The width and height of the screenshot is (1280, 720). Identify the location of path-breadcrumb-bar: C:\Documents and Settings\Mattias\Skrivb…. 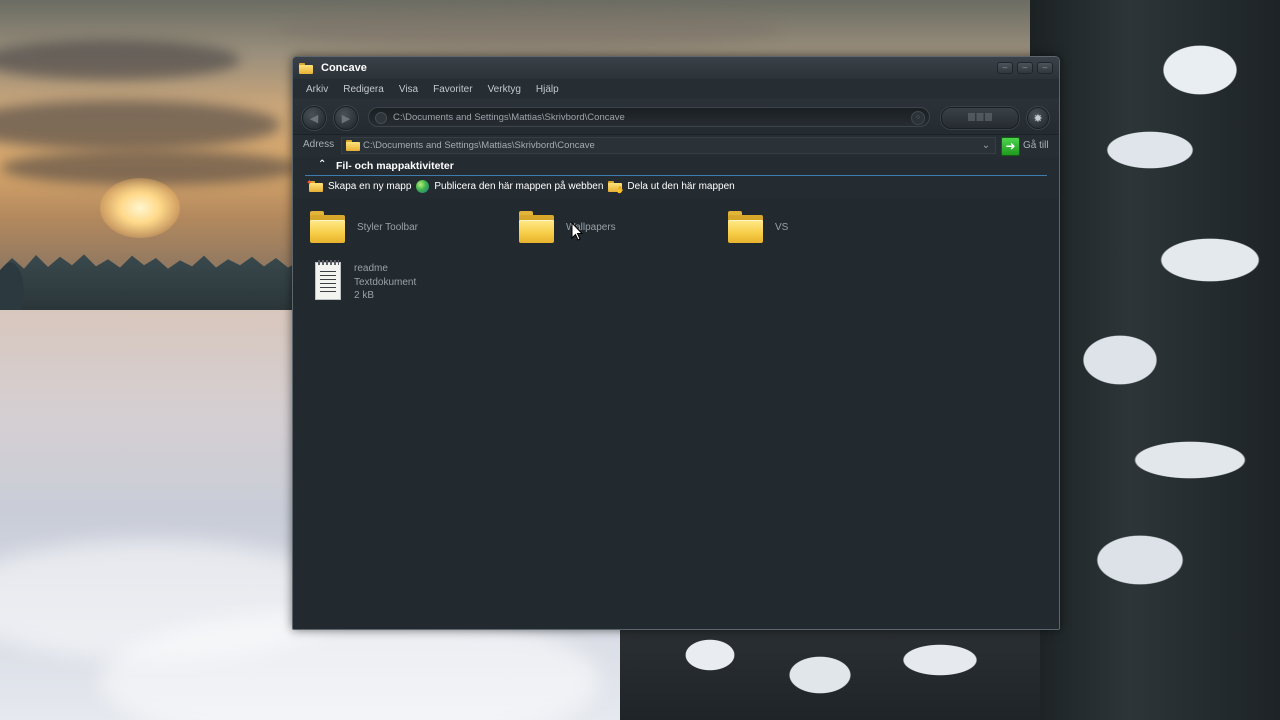
(649, 117).